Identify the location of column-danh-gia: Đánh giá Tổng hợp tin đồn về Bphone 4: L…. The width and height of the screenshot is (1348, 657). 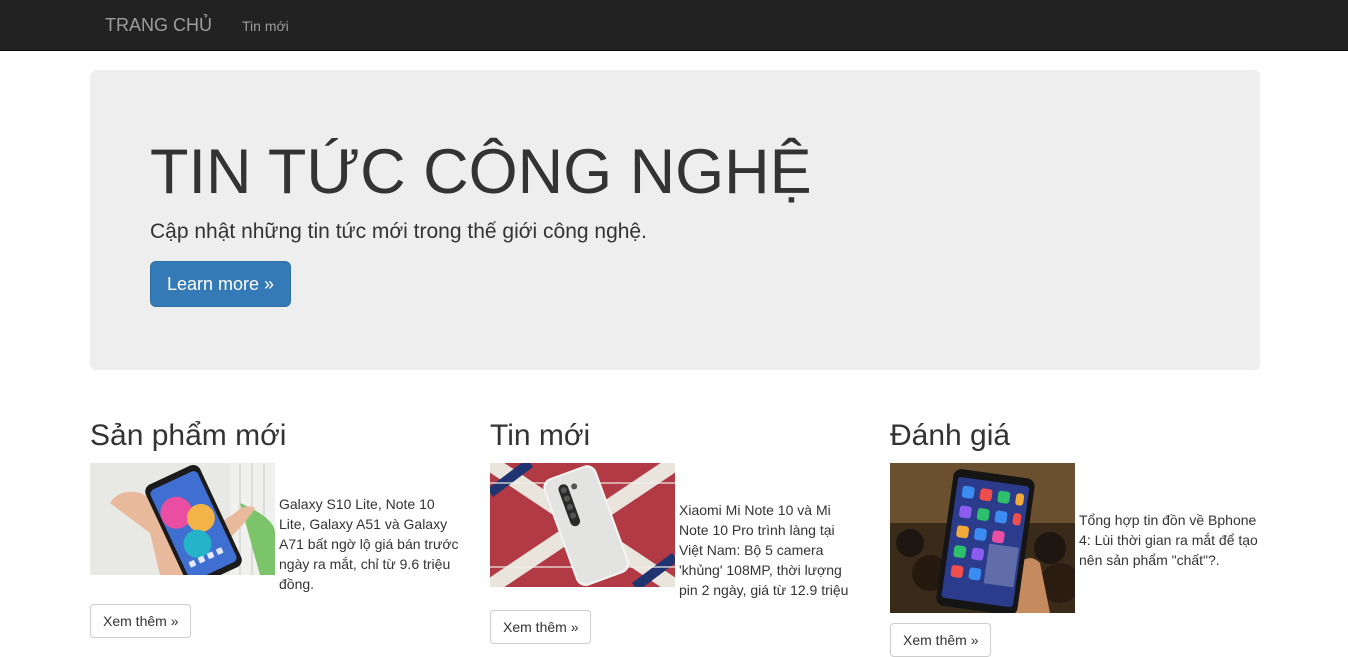
(1075, 536).